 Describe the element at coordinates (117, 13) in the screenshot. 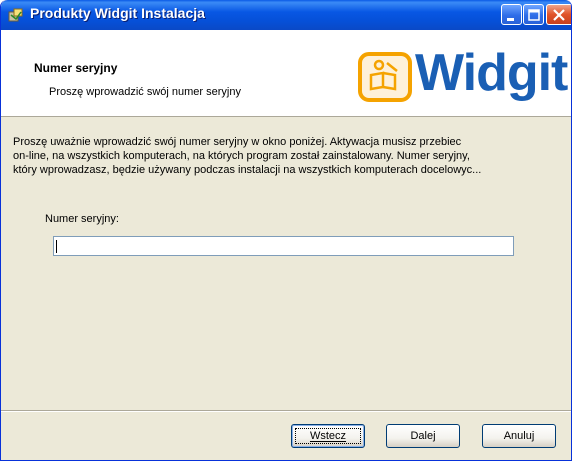

I see `window-title: Produkty Widgit Instalacja` at that location.